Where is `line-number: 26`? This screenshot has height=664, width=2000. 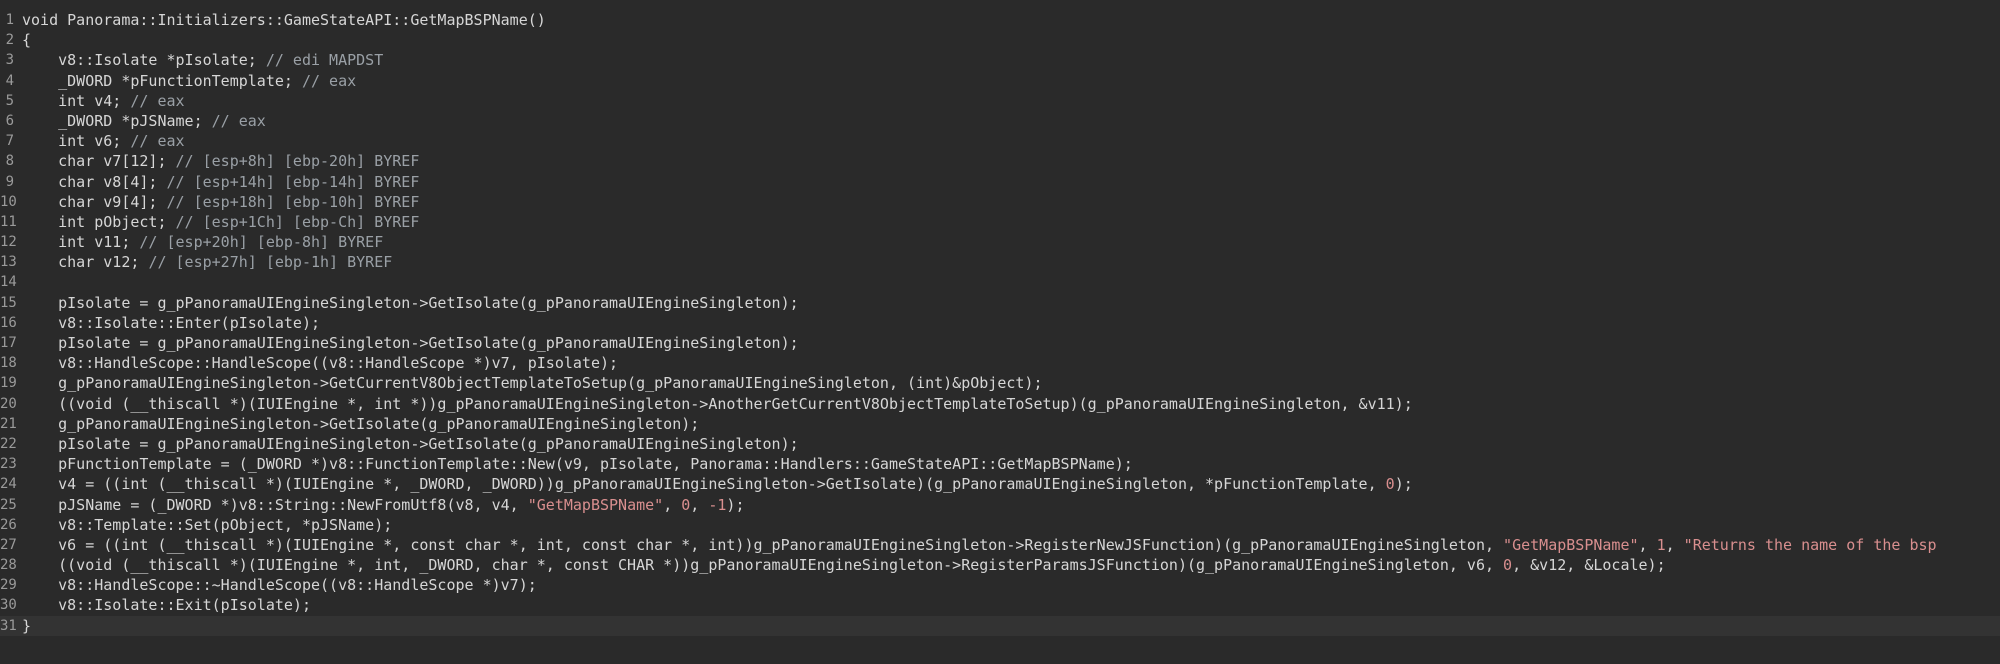
line-number: 26 is located at coordinates (8, 524).